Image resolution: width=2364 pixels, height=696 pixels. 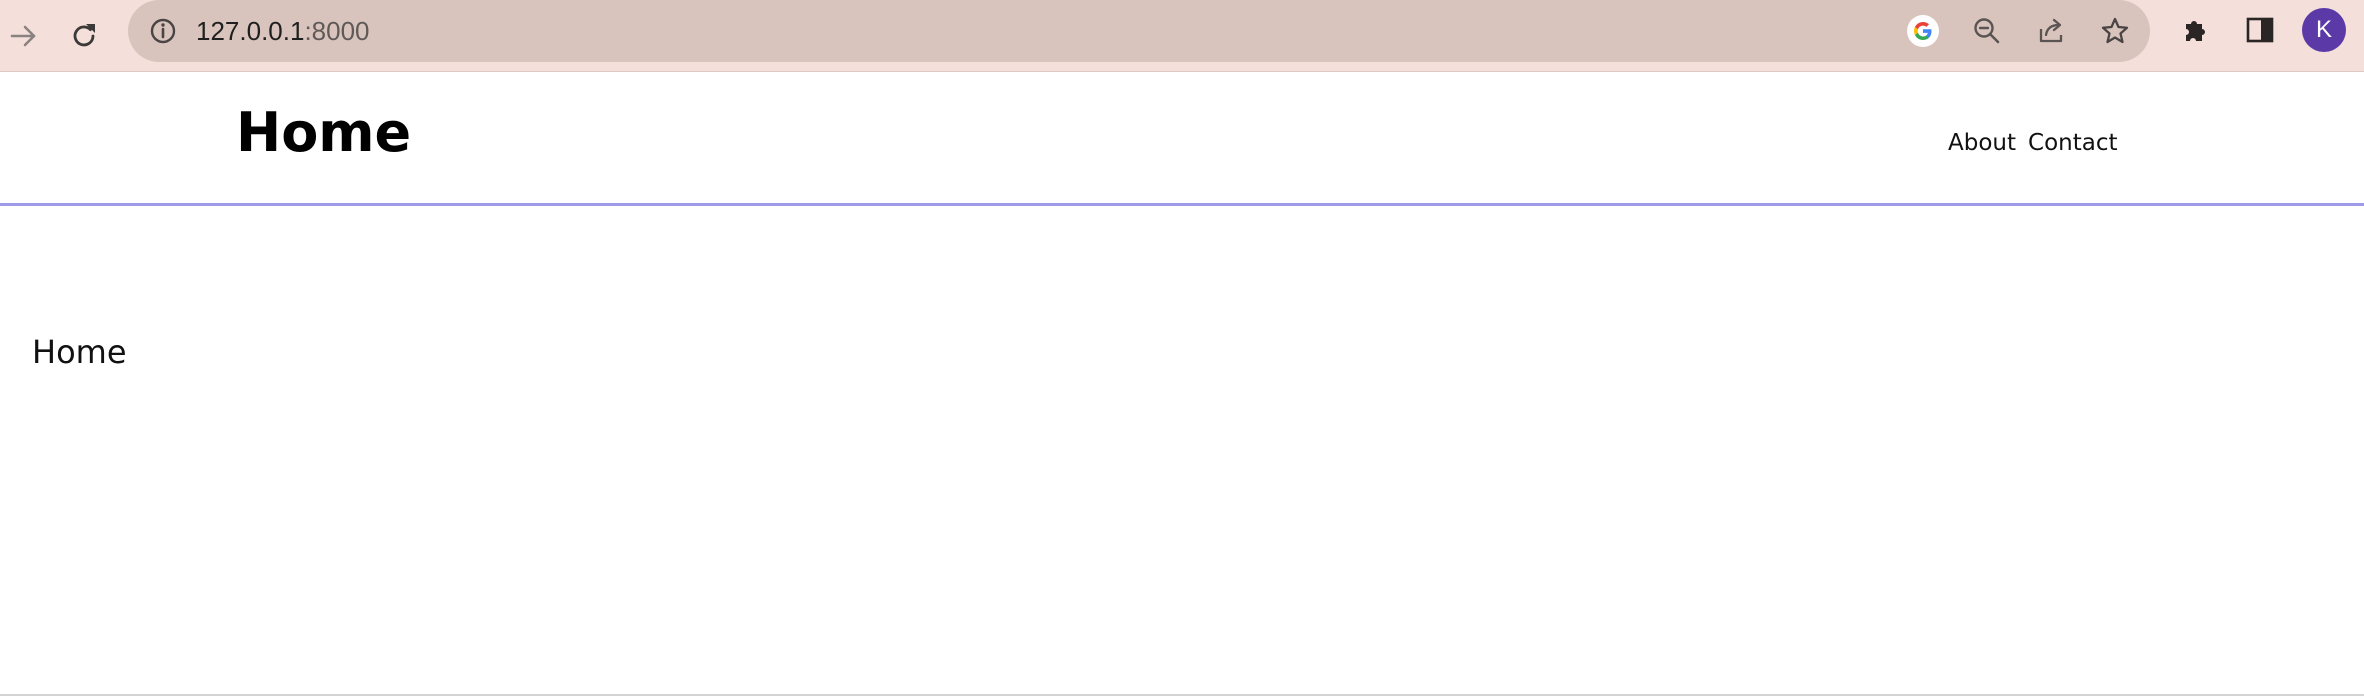 I want to click on main-nav: About Contact, so click(x=2033, y=143).